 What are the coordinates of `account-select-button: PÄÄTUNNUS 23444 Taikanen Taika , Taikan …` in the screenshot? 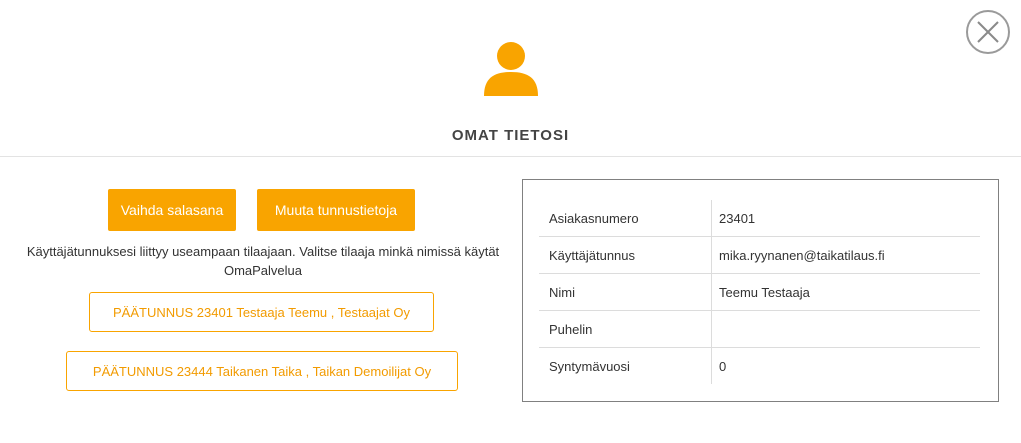 It's located at (262, 371).